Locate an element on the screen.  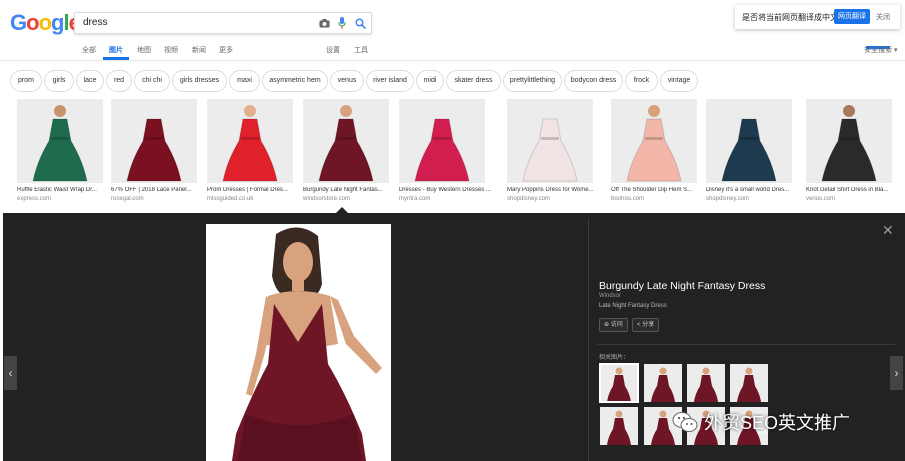
result-source: venus.com is located at coordinates (821, 199).